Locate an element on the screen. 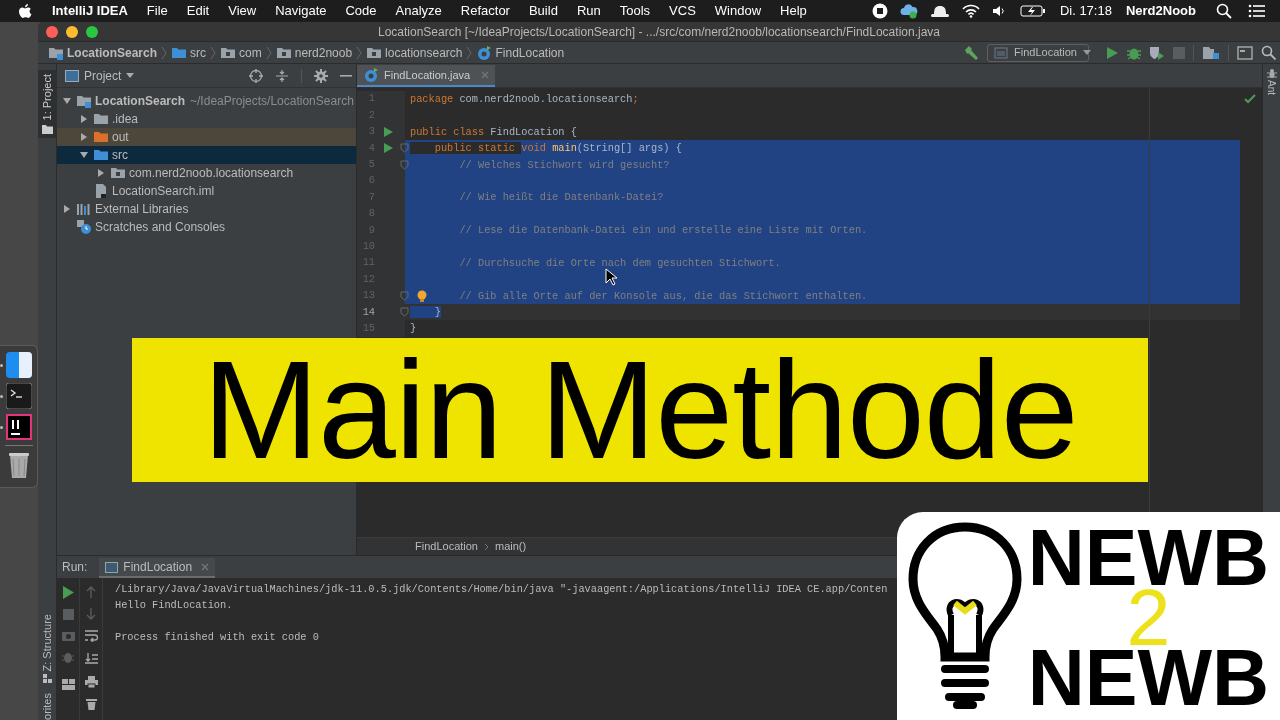 Image resolution: width=1280 pixels, height=720 pixels. folder-grid-icon is located at coordinates (1211, 52).